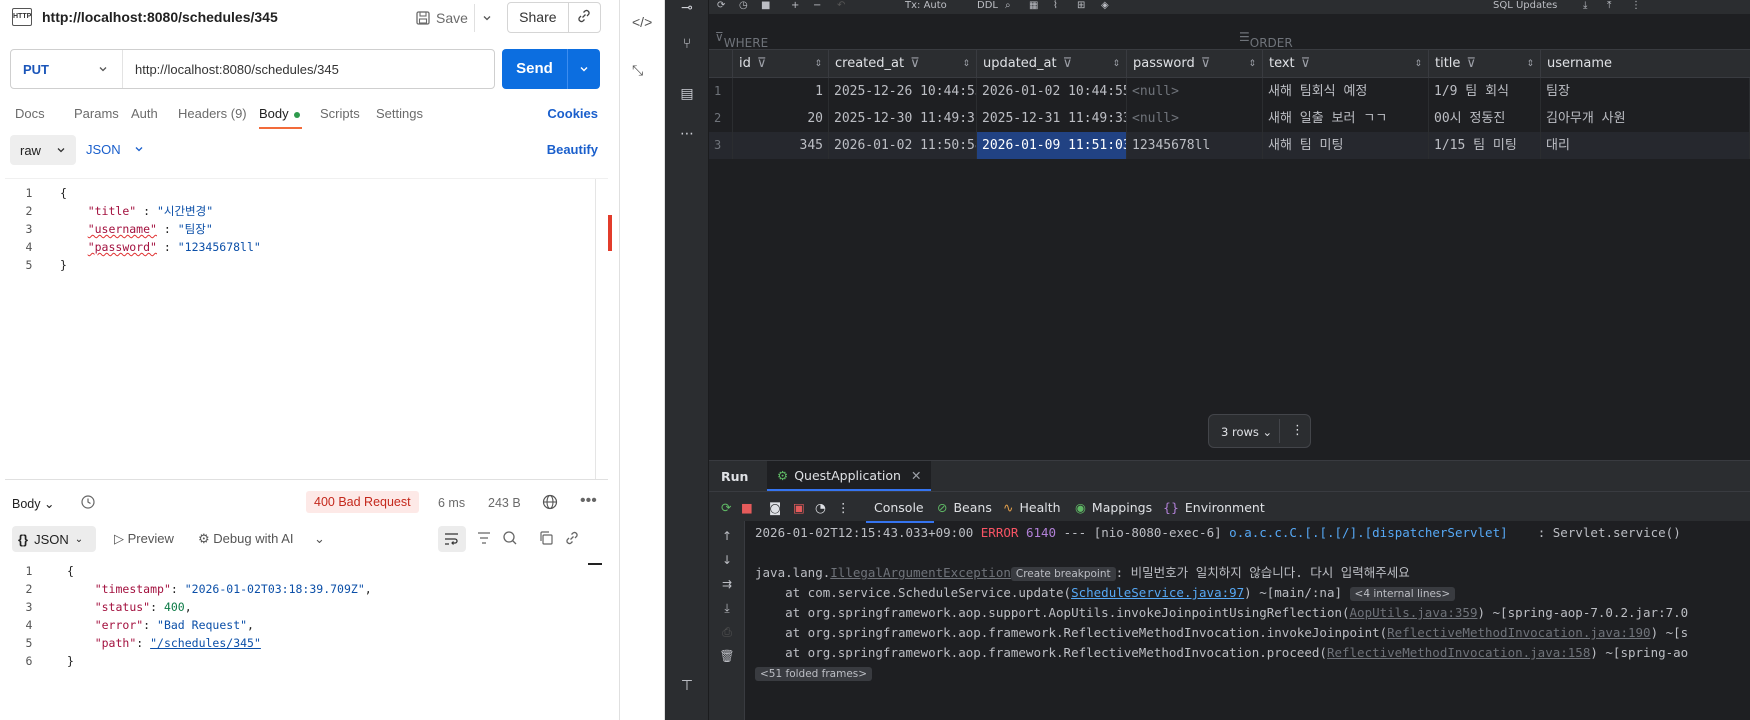  Describe the element at coordinates (486, 18) in the screenshot. I see `save-dropdown-button` at that location.